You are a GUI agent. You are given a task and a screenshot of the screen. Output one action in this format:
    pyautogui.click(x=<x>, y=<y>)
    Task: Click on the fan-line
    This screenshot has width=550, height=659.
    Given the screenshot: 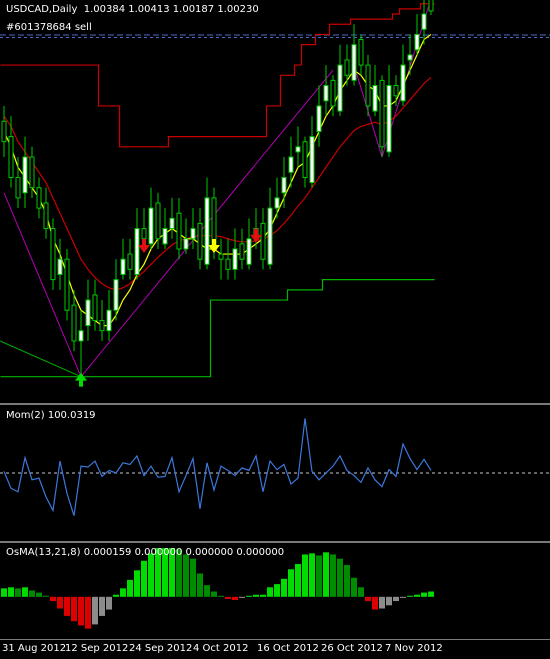 What is the action you would take?
    pyautogui.click(x=41, y=359)
    